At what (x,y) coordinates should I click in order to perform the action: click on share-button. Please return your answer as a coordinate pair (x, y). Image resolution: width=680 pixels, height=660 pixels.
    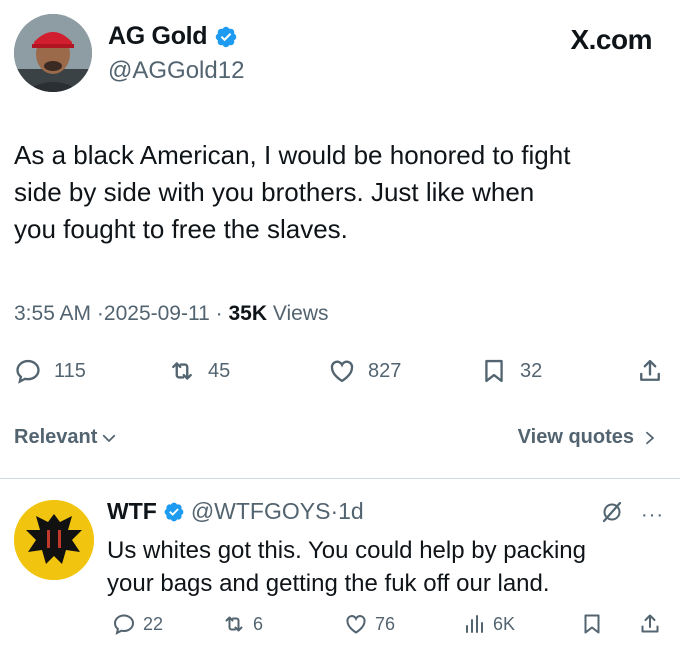
    Looking at the image, I should click on (650, 371).